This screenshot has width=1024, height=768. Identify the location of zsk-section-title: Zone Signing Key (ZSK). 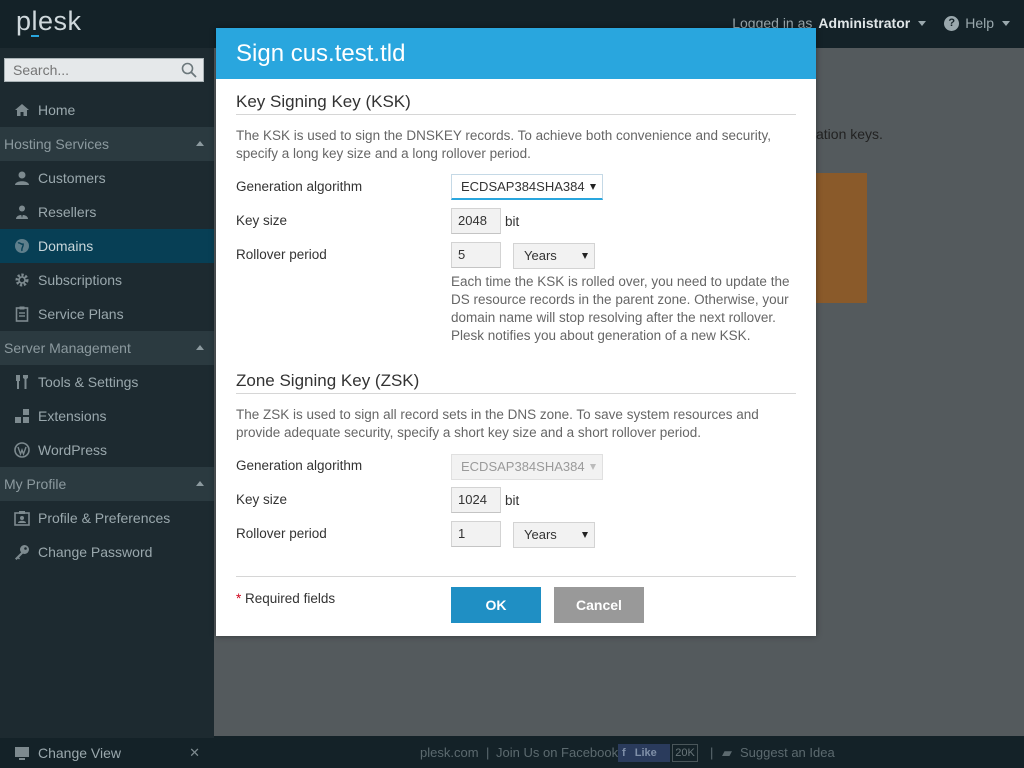
(328, 380).